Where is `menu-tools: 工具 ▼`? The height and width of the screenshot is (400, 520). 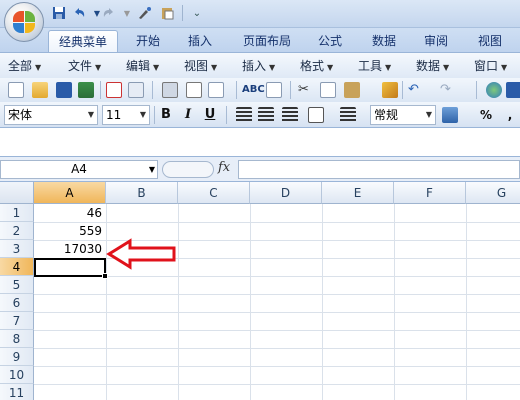 menu-tools: 工具 ▼ is located at coordinates (374, 66).